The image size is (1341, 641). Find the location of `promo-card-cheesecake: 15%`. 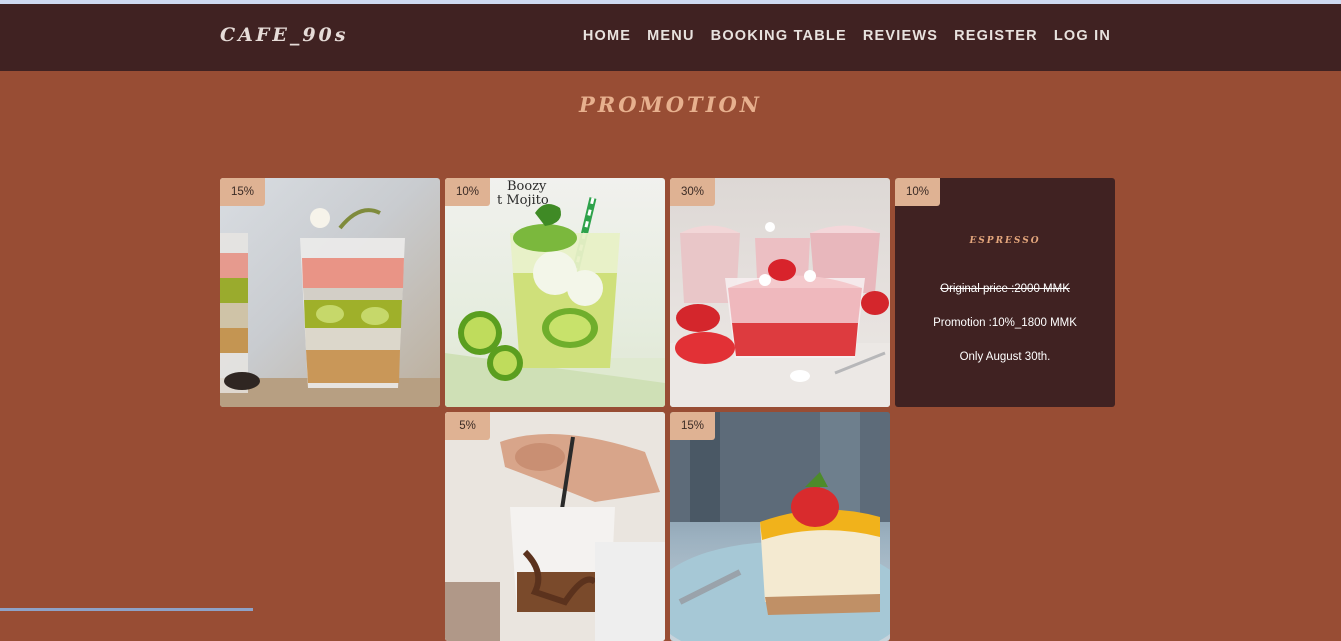

promo-card-cheesecake: 15% is located at coordinates (780, 526).